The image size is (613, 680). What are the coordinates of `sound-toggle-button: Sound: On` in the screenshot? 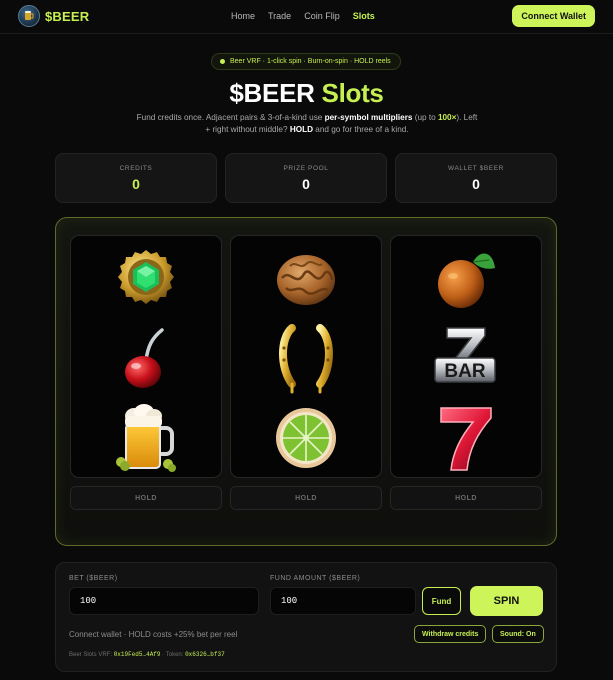 It's located at (518, 634).